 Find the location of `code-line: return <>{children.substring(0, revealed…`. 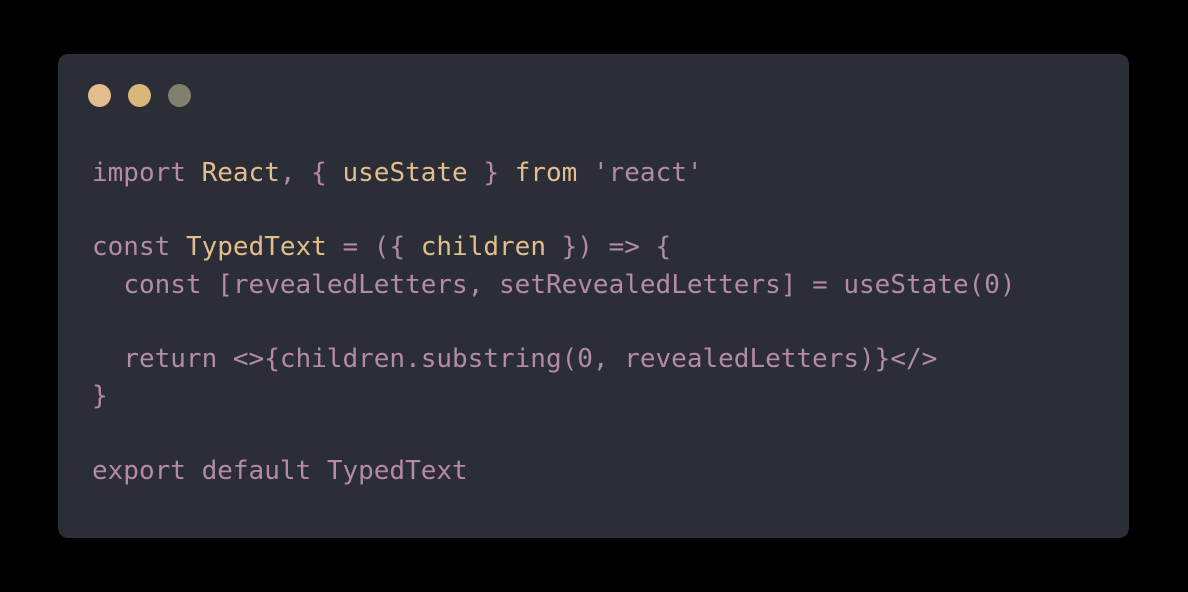

code-line: return <>{children.substring(0, revealed… is located at coordinates (554, 359).